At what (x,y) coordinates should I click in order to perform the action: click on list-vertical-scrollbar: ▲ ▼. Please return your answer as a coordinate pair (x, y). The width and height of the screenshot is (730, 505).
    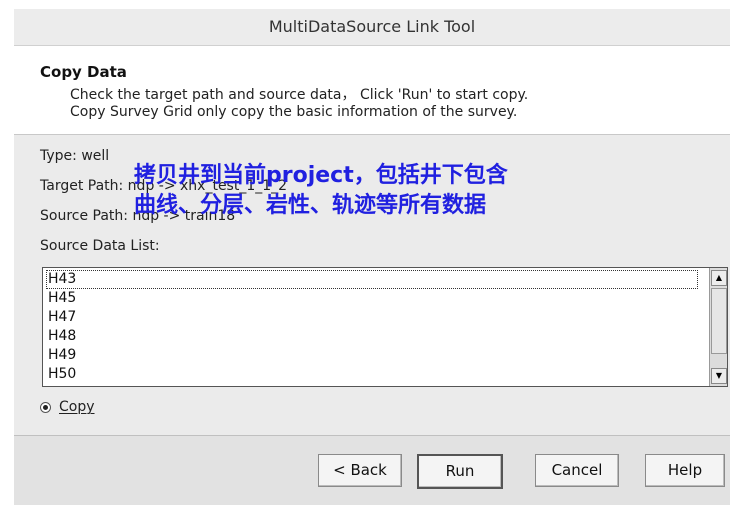
    Looking at the image, I should click on (718, 327).